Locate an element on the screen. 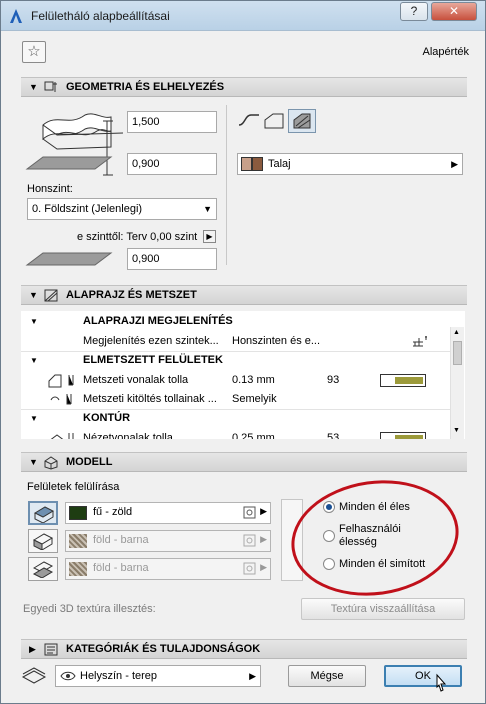  section-geometry-header: ▼ GEOMETRIA ÉS ELHELYEZÉS is located at coordinates (244, 87).